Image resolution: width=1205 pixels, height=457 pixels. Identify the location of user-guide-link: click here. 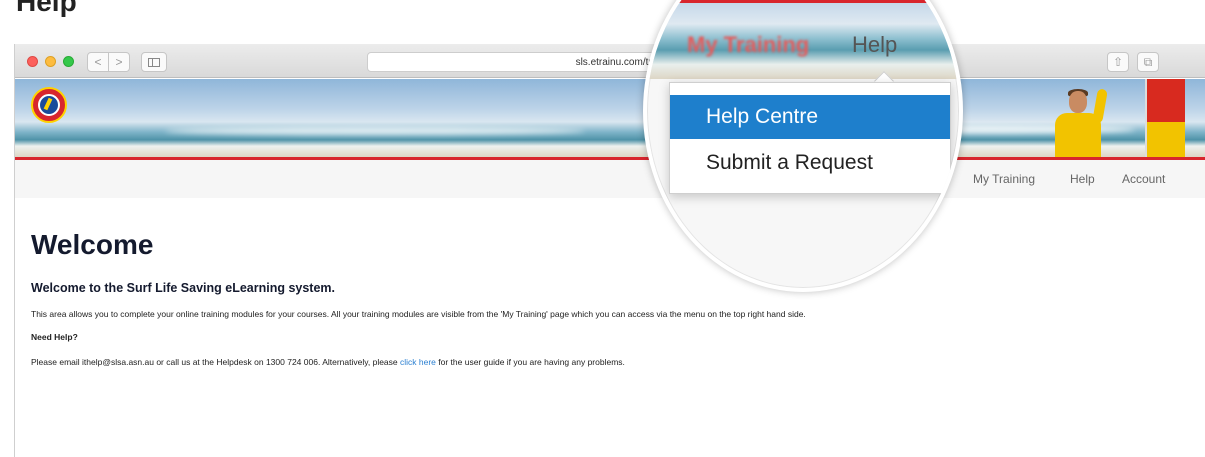
(418, 362).